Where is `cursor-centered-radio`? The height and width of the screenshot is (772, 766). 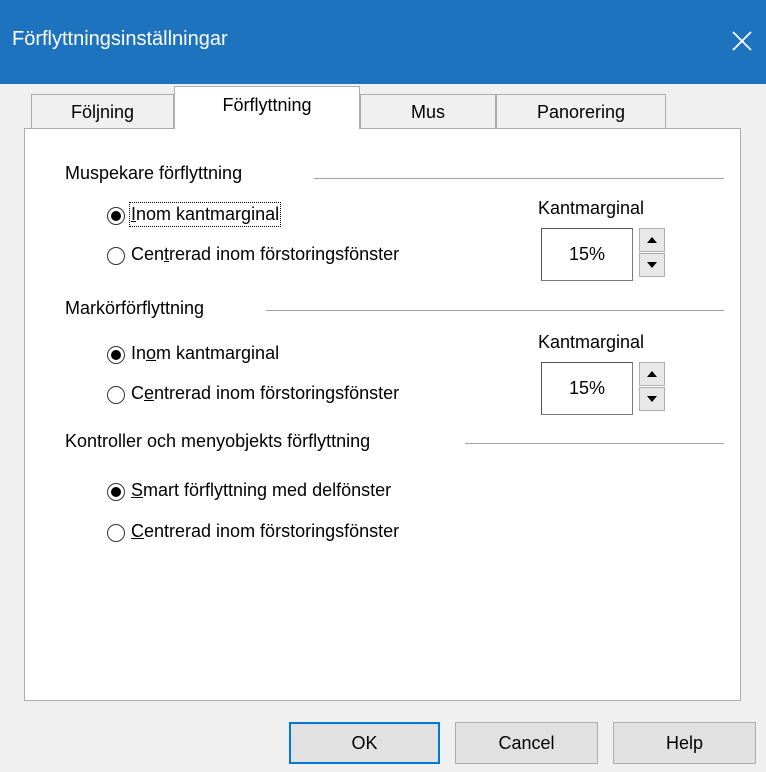
cursor-centered-radio is located at coordinates (116, 395).